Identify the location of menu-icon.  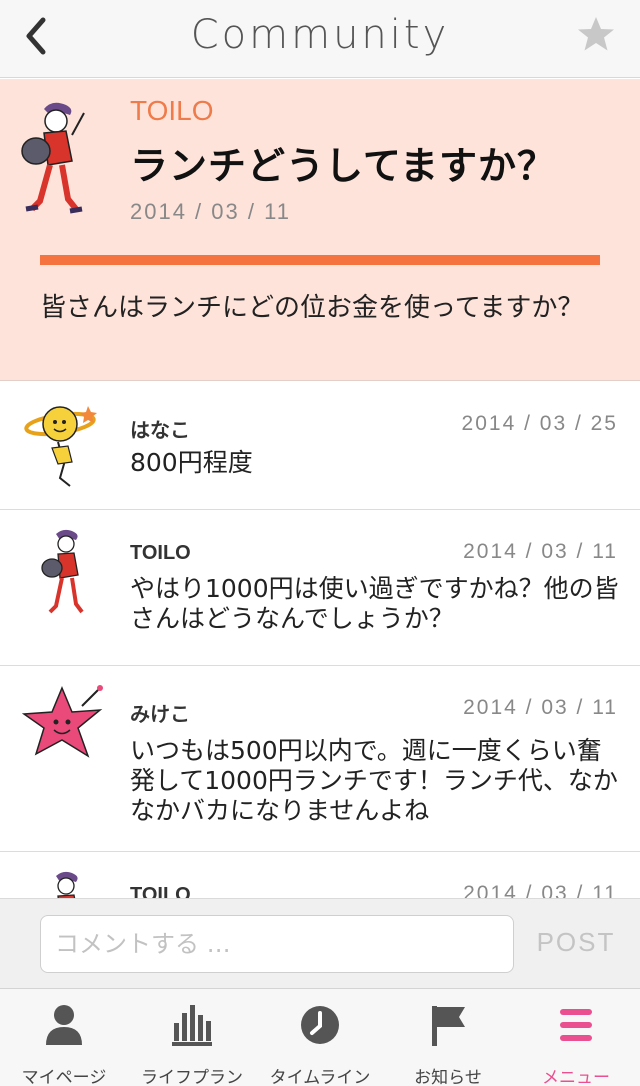
(576, 1025).